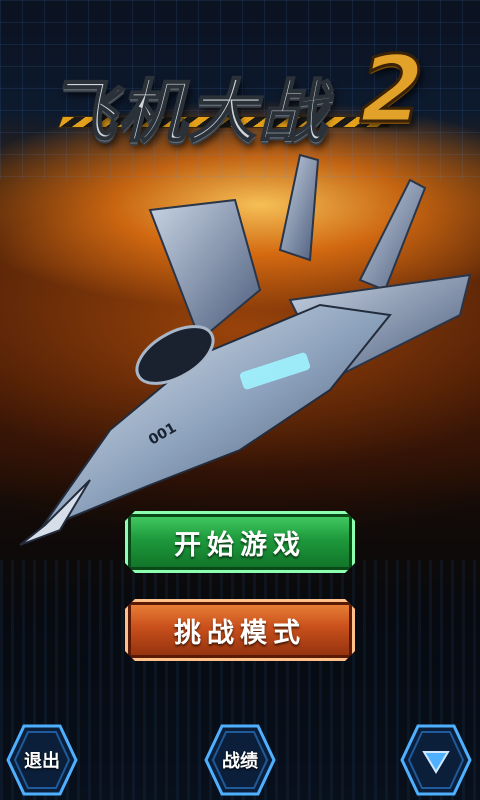 This screenshot has height=800, width=480. I want to click on chevron-down-icon, so click(436, 762).